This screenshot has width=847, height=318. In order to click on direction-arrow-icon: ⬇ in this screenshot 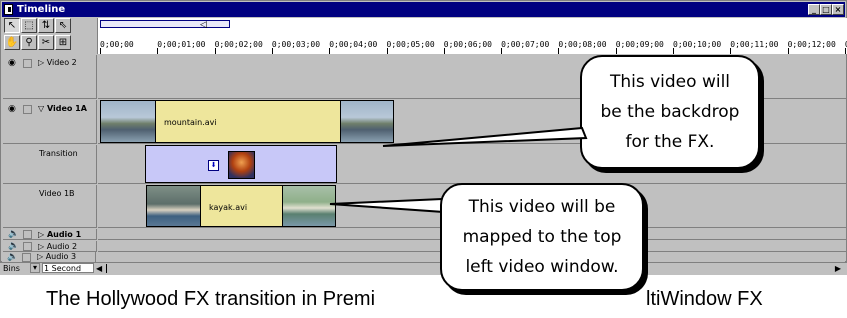, I will do `click(213, 165)`.